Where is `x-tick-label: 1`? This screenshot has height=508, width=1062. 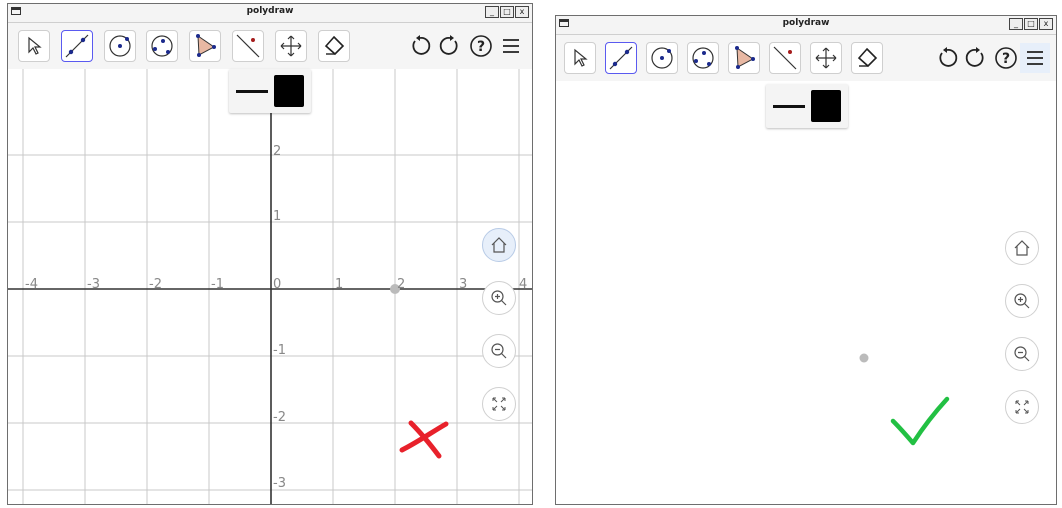 x-tick-label: 1 is located at coordinates (339, 284).